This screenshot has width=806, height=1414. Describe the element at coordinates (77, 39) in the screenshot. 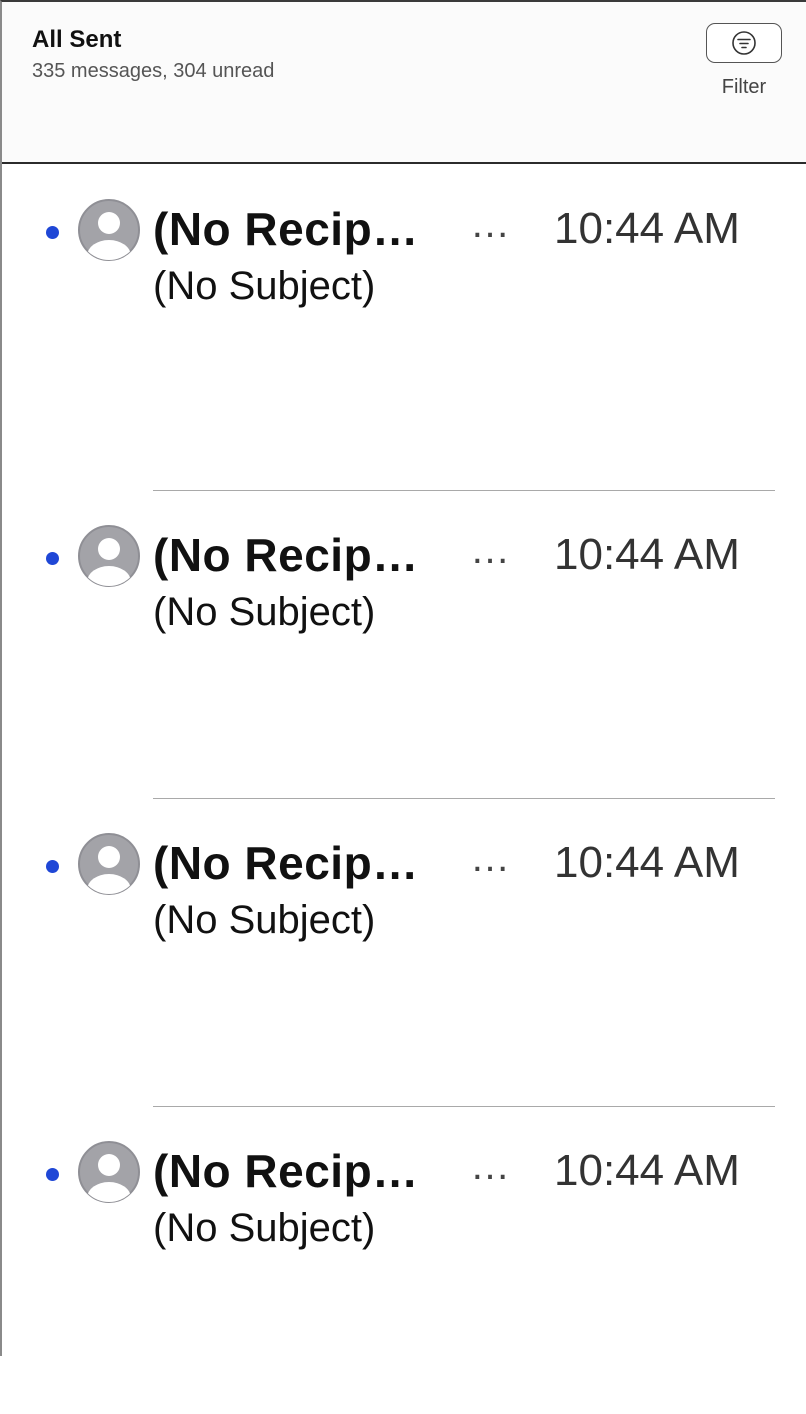

I see `mailbox-title: All Sent` at that location.